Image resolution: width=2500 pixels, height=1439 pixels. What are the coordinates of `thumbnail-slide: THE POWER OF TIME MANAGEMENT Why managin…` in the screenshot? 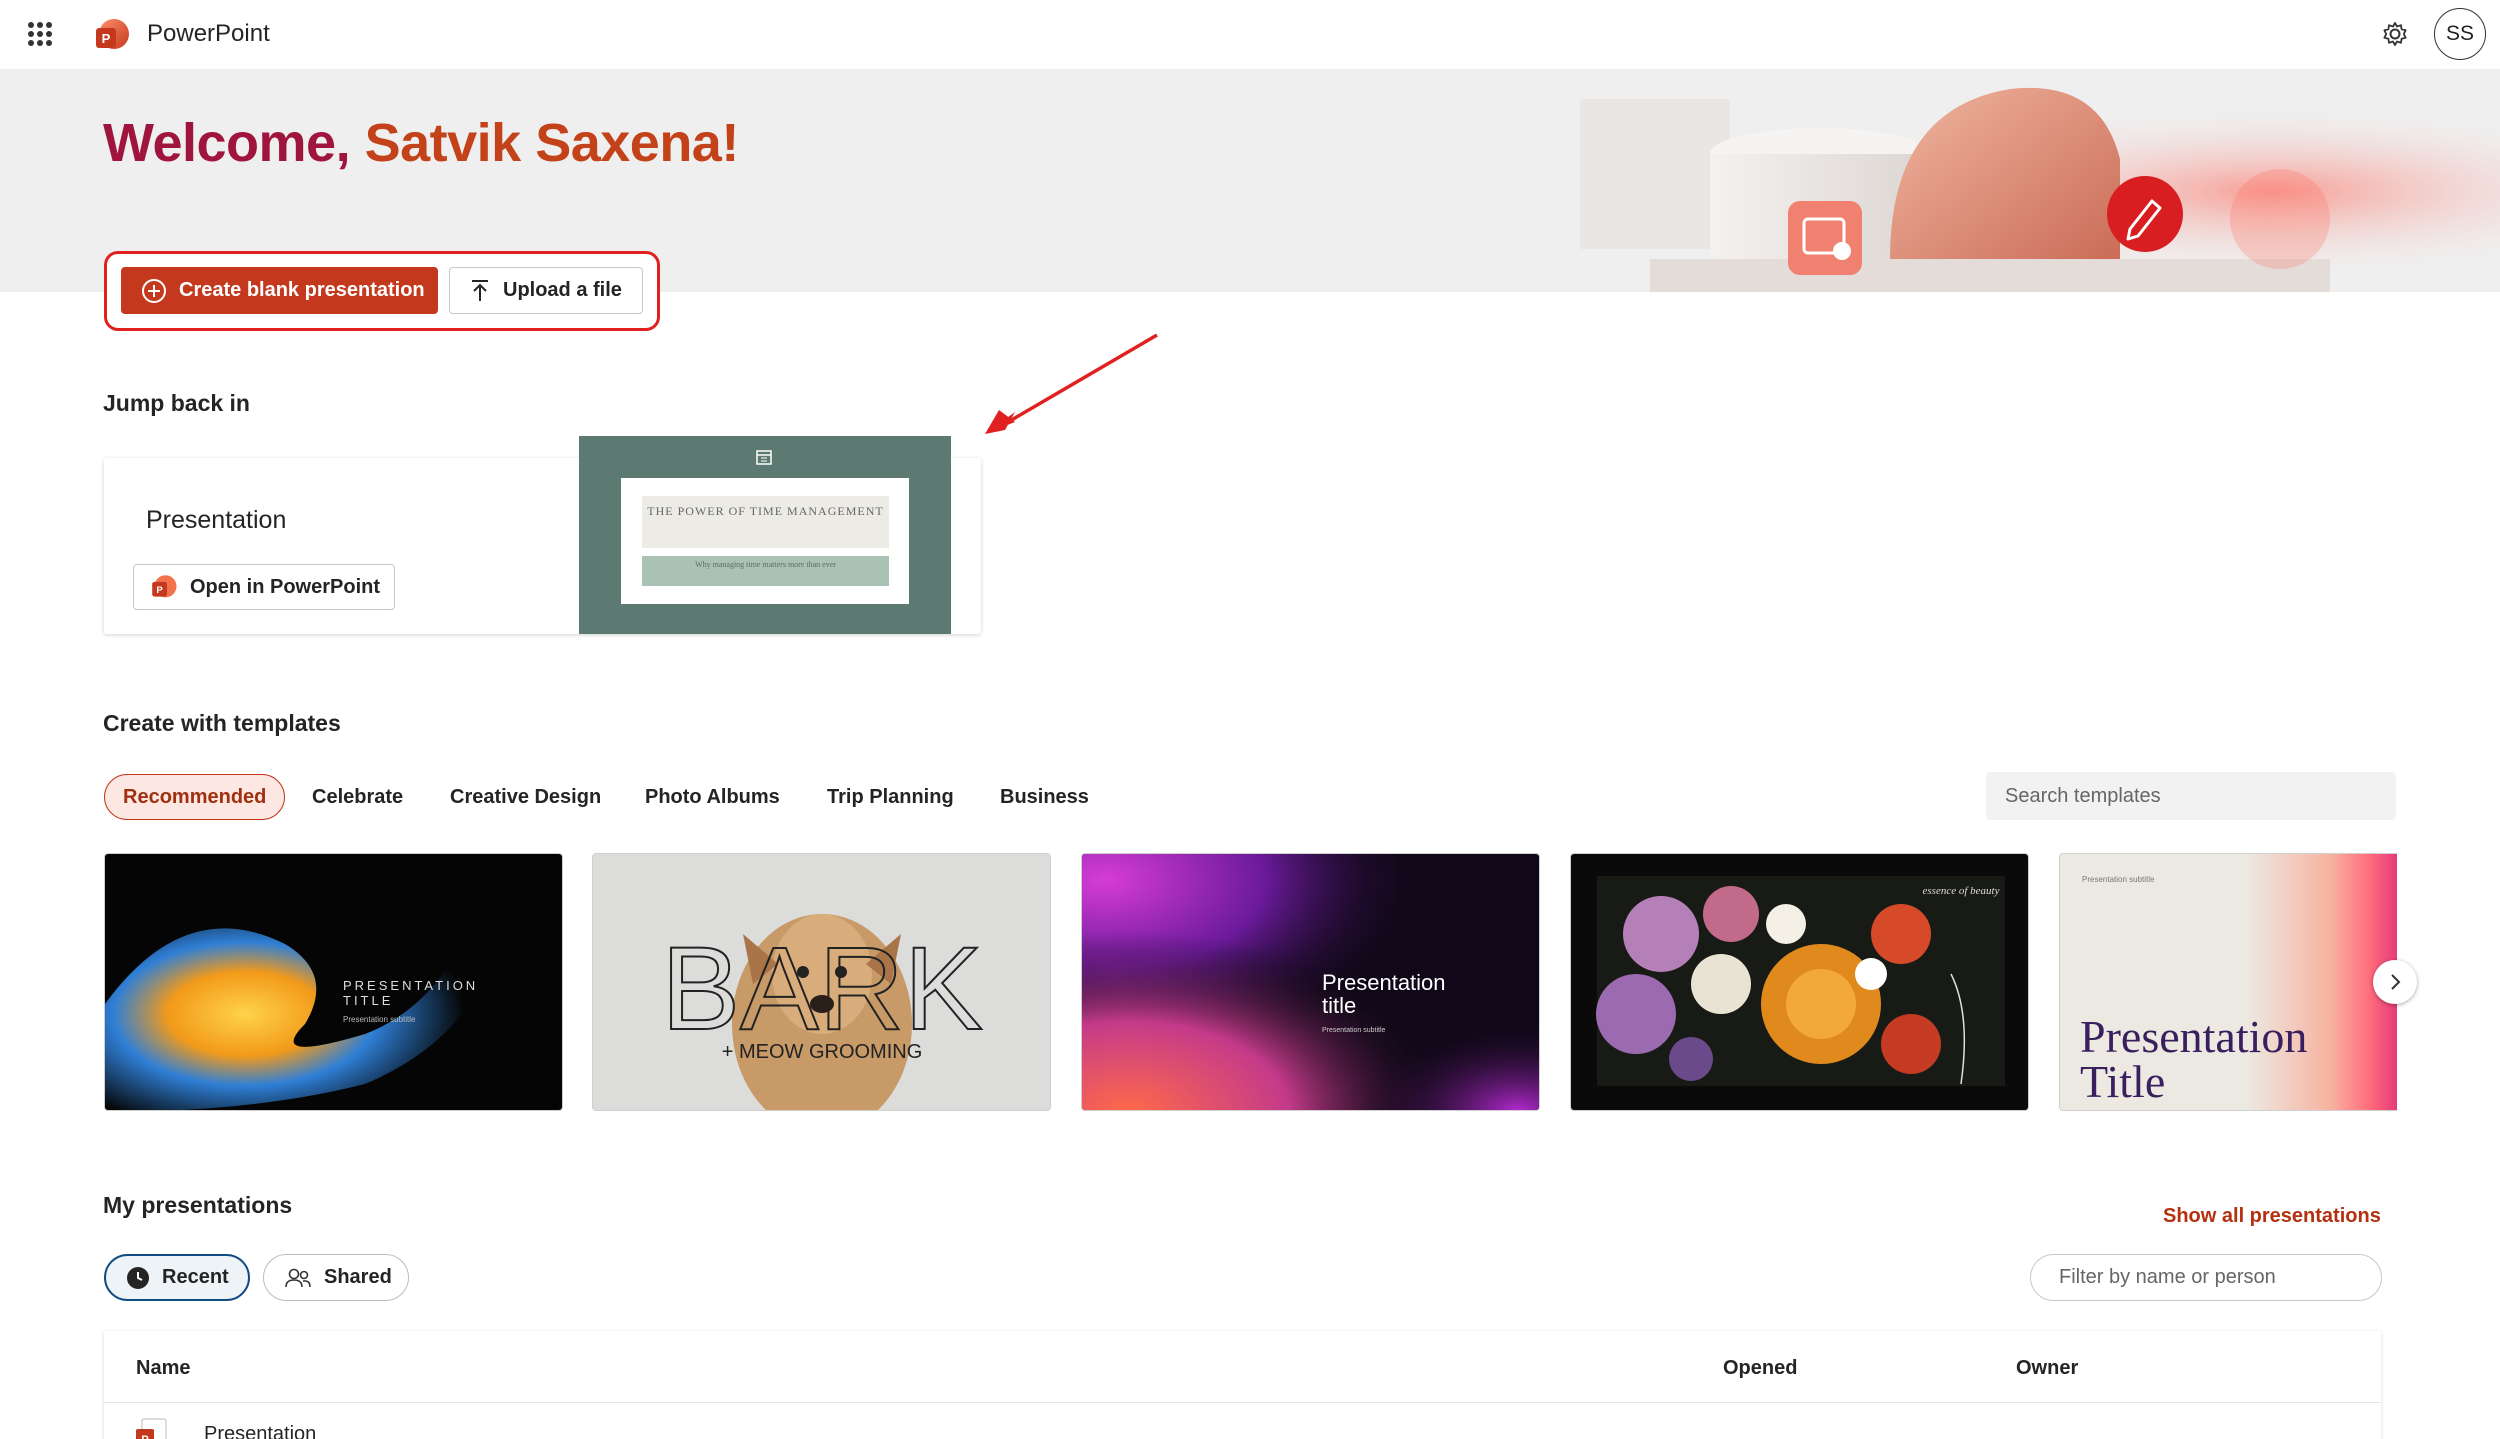 It's located at (765, 541).